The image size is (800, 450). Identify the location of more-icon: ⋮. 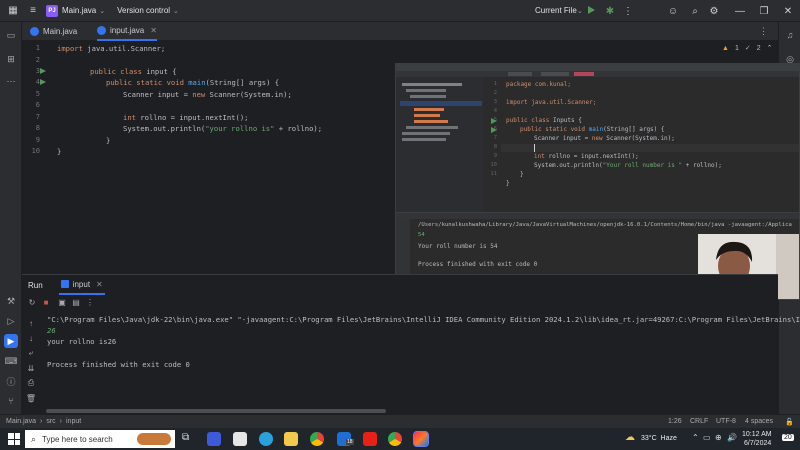
(90, 302).